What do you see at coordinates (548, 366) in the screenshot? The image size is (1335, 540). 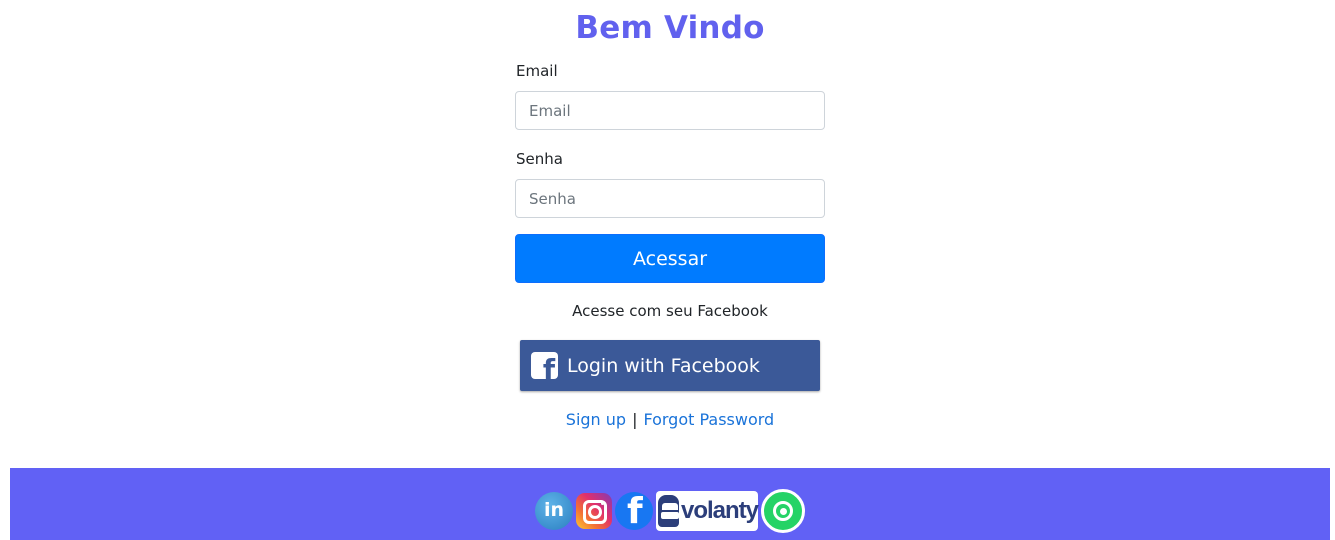 I see `facebook-logo-glyph: f` at bounding box center [548, 366].